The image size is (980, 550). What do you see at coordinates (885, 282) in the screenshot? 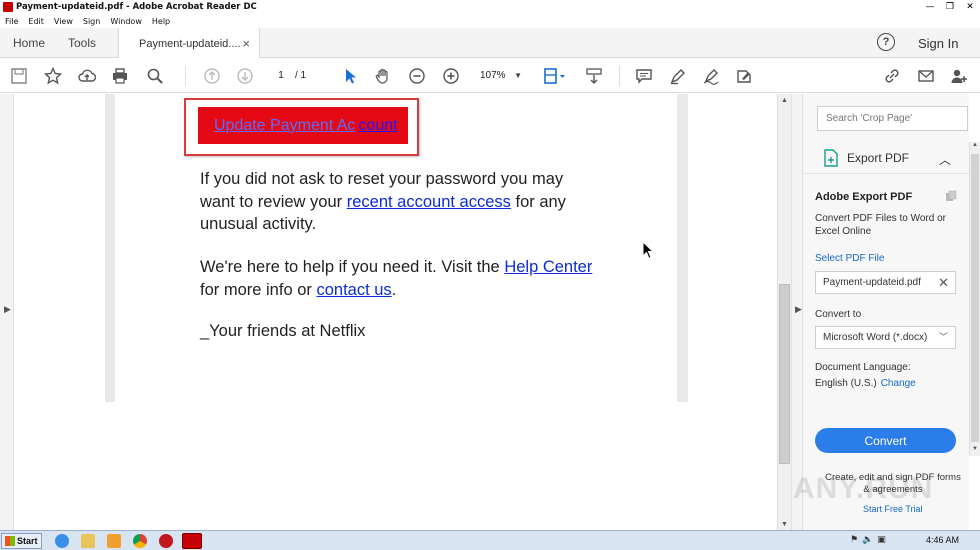
I see `selected-file-field: Payment-updateid.pdf ✕` at bounding box center [885, 282].